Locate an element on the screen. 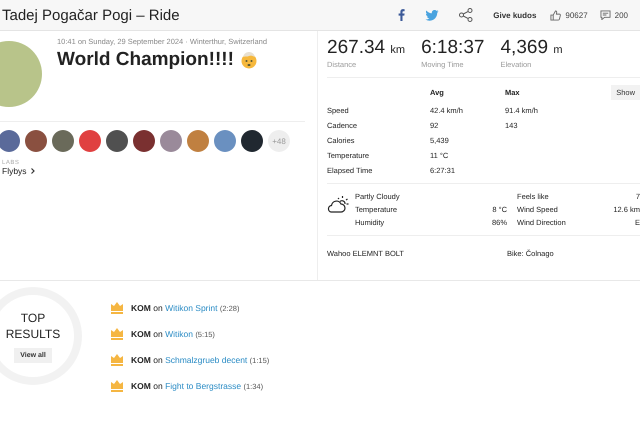 Image resolution: width=640 pixels, height=426 pixels. segment-link: Witikon Sprint is located at coordinates (191, 307).